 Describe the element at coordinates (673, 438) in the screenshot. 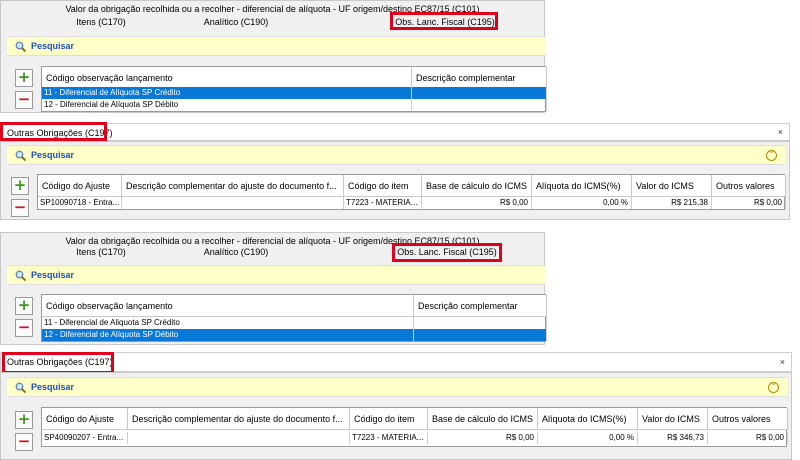

I see `table-cell: R$ 346,73` at that location.